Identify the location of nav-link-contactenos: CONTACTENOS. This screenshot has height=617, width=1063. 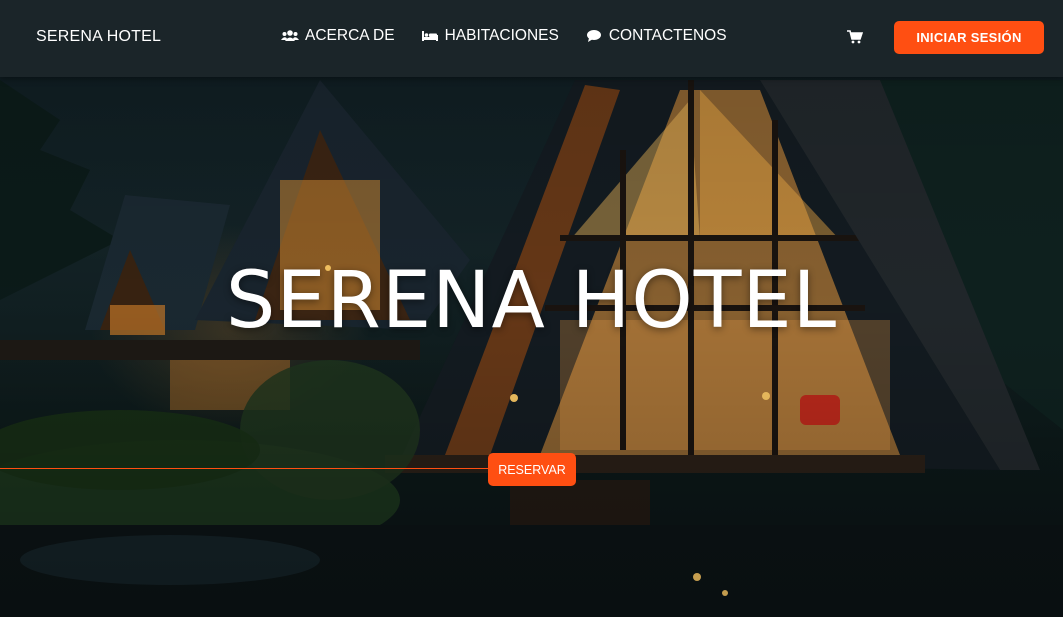
(656, 36).